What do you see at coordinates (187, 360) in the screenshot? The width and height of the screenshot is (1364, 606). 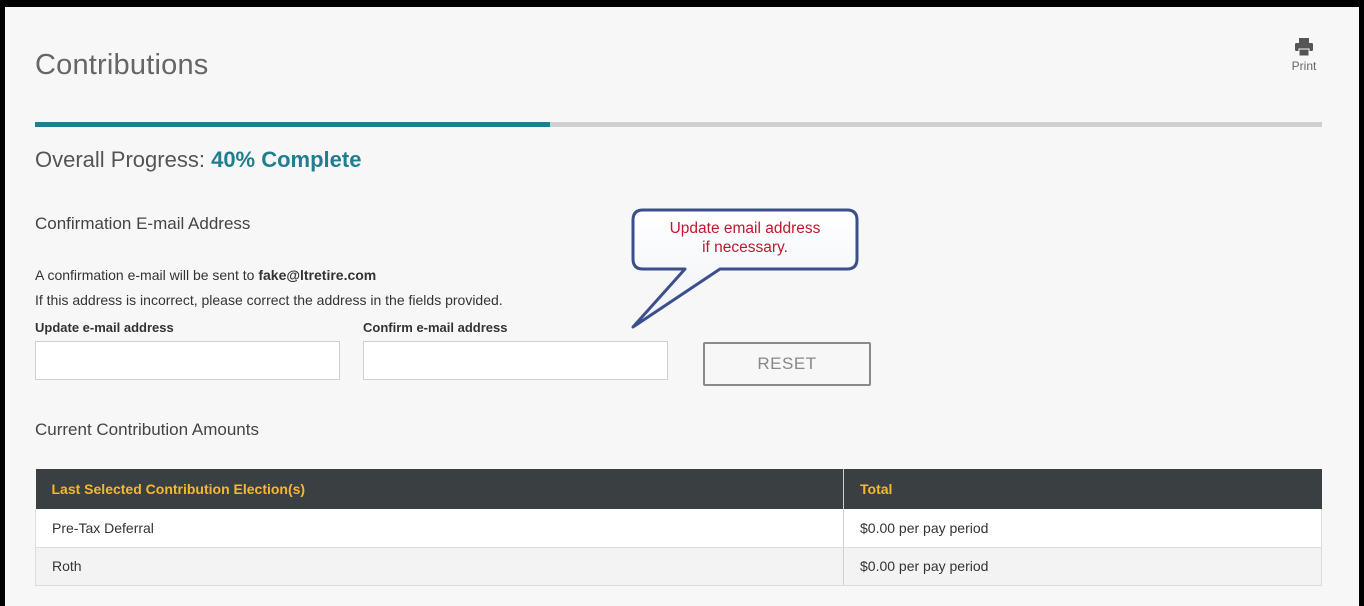 I see `update-email-input` at bounding box center [187, 360].